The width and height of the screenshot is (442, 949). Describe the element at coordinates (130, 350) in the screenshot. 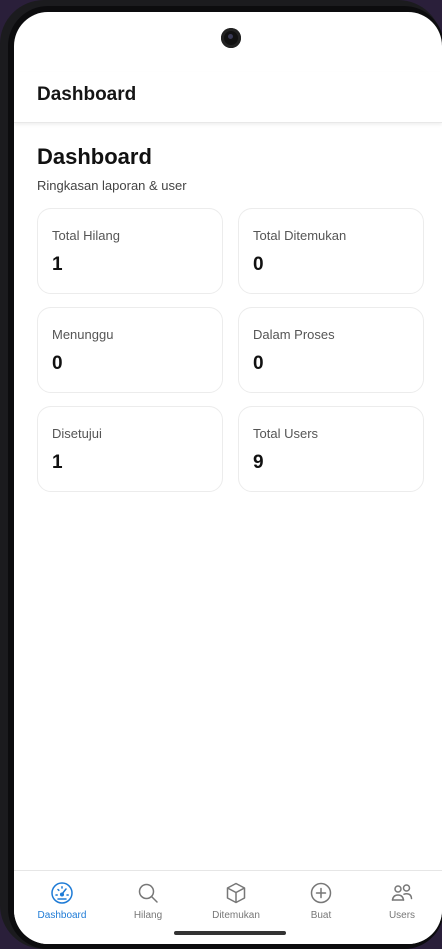

I see `stat-card-menunggu: Menunggu 0` at that location.